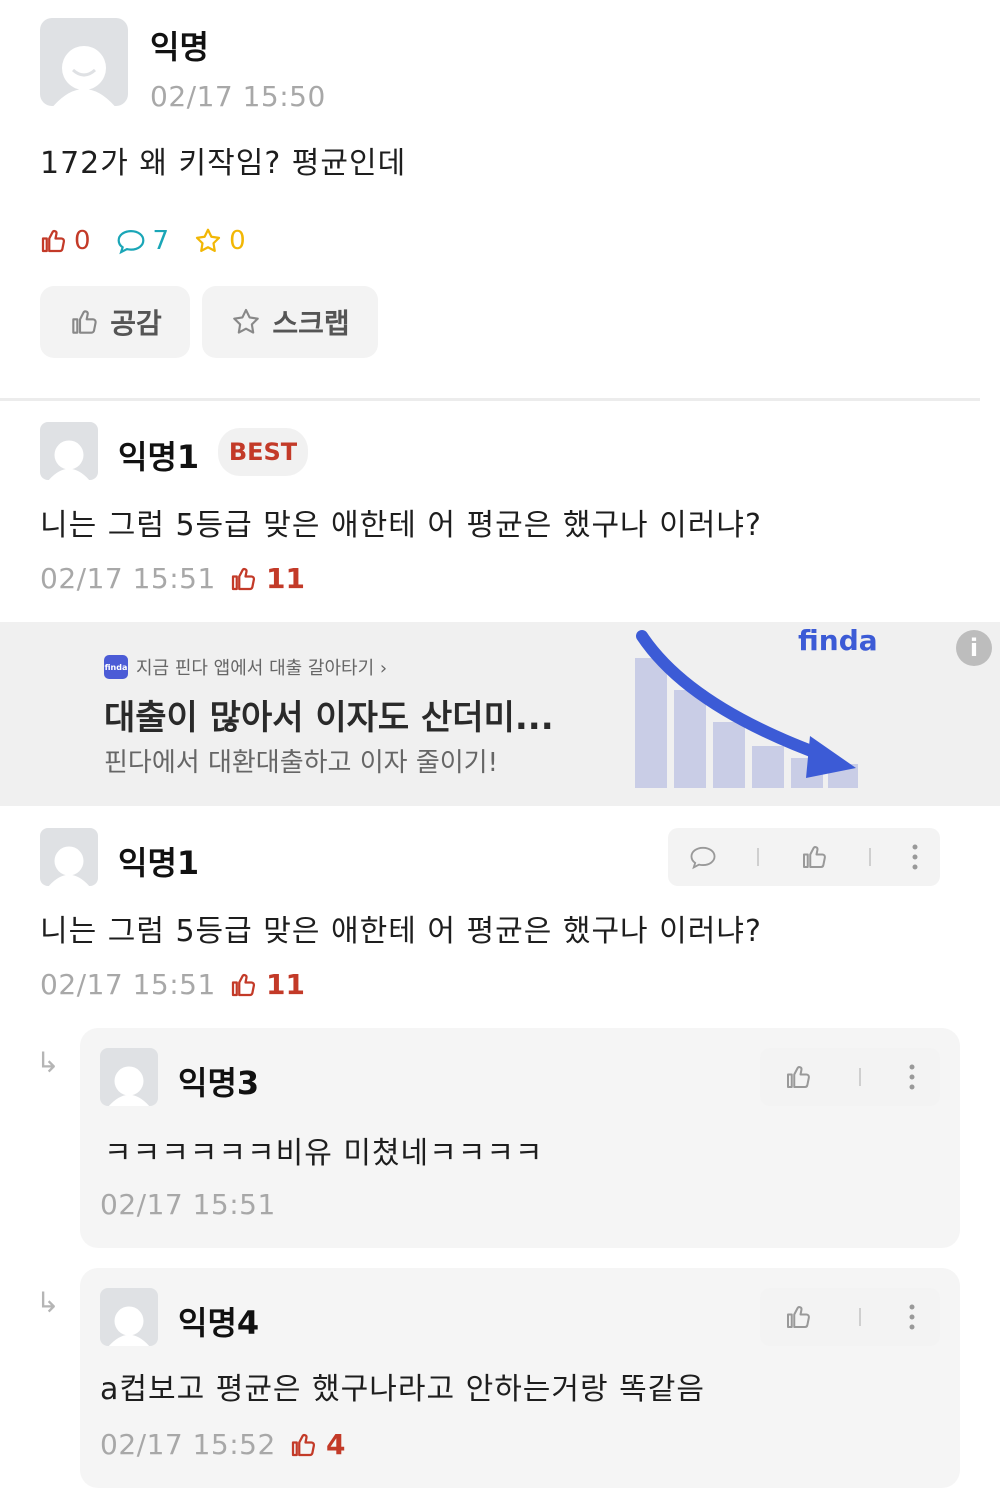 Image resolution: width=1000 pixels, height=1509 pixels. I want to click on reply-likes: 4, so click(316, 1444).